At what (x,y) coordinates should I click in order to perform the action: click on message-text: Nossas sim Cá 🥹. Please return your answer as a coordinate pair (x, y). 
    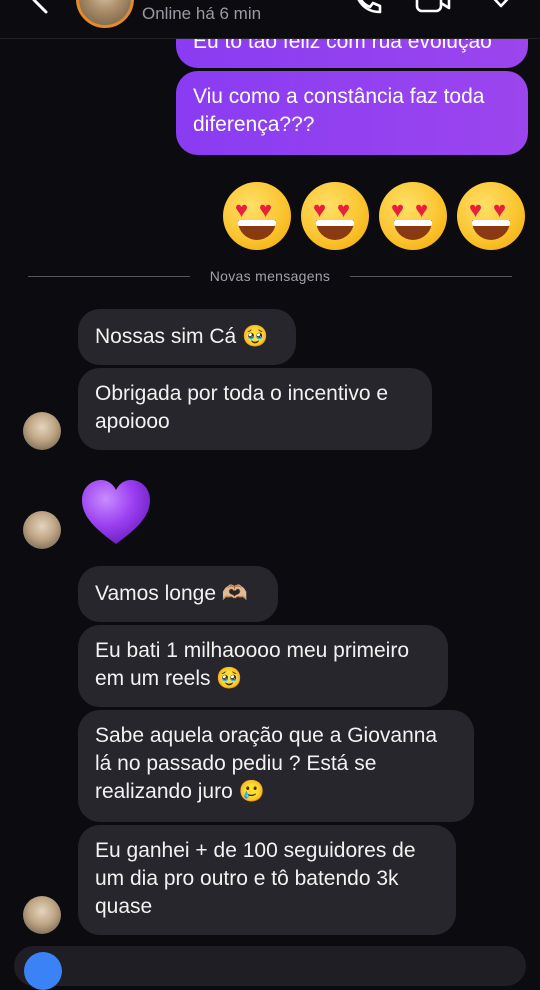
    Looking at the image, I should click on (182, 336).